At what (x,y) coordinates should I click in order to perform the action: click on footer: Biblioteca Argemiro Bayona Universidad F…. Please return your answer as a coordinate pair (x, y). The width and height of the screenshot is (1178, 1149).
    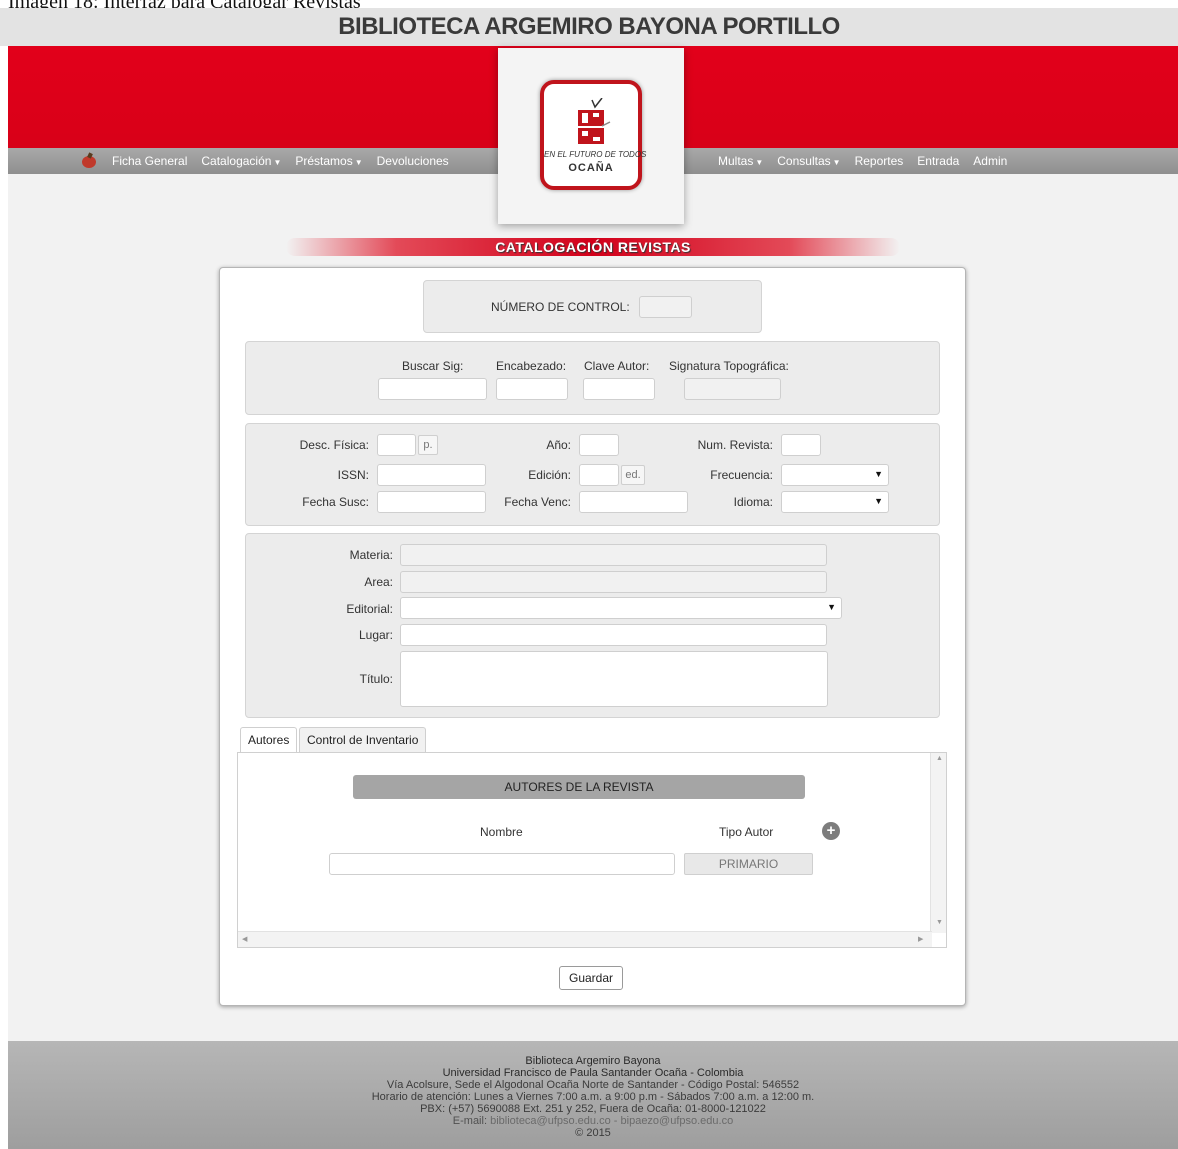
    Looking at the image, I should click on (593, 1095).